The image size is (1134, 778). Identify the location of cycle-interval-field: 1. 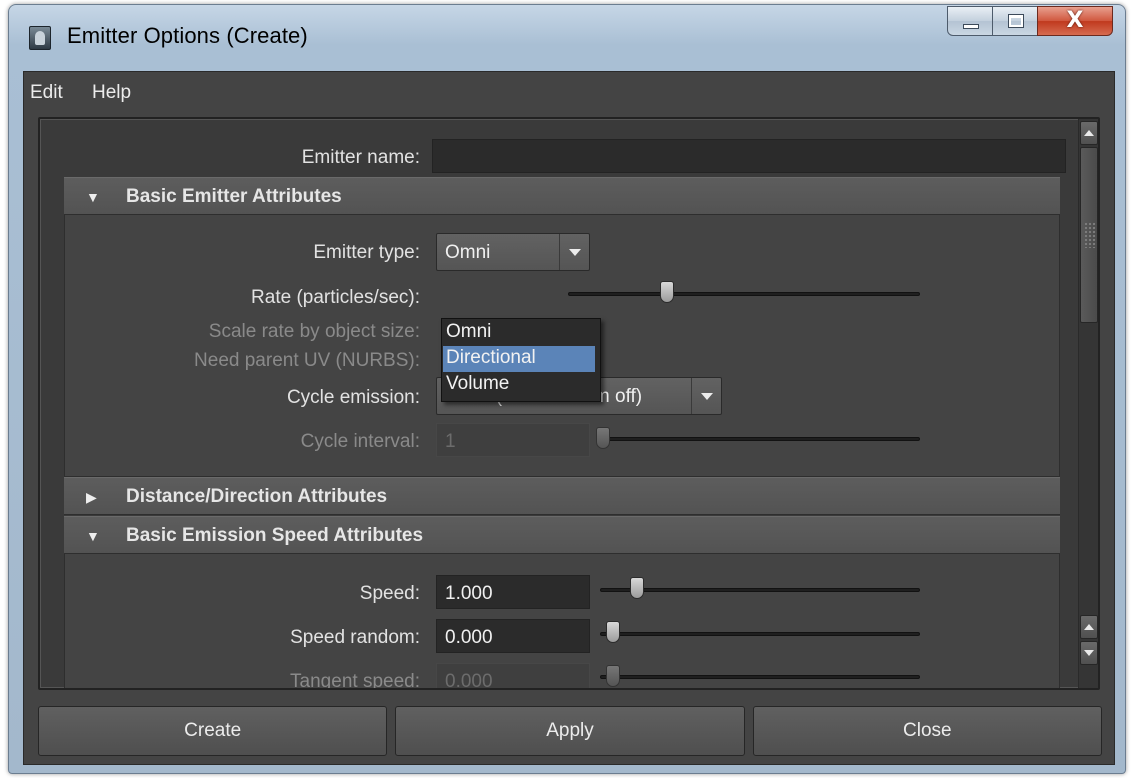
(513, 440).